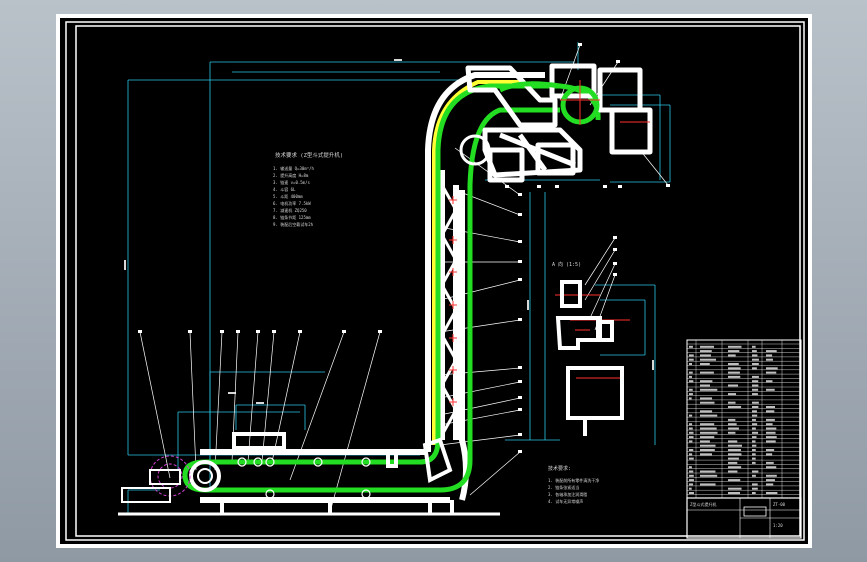 The image size is (867, 562). Describe the element at coordinates (565, 501) in the screenshot. I see `svg-text: 4. 试车无异常噪声` at that location.